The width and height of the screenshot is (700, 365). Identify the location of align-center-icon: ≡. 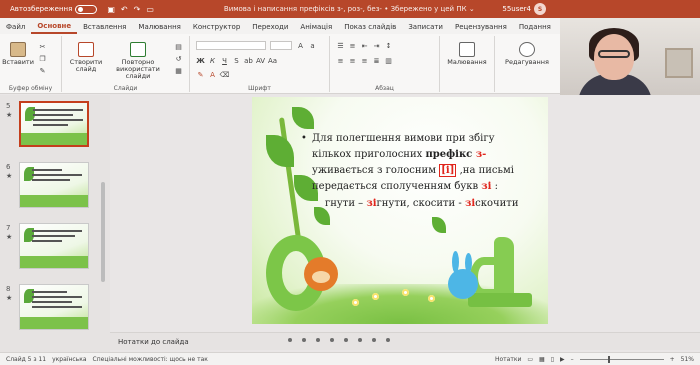
(352, 60).